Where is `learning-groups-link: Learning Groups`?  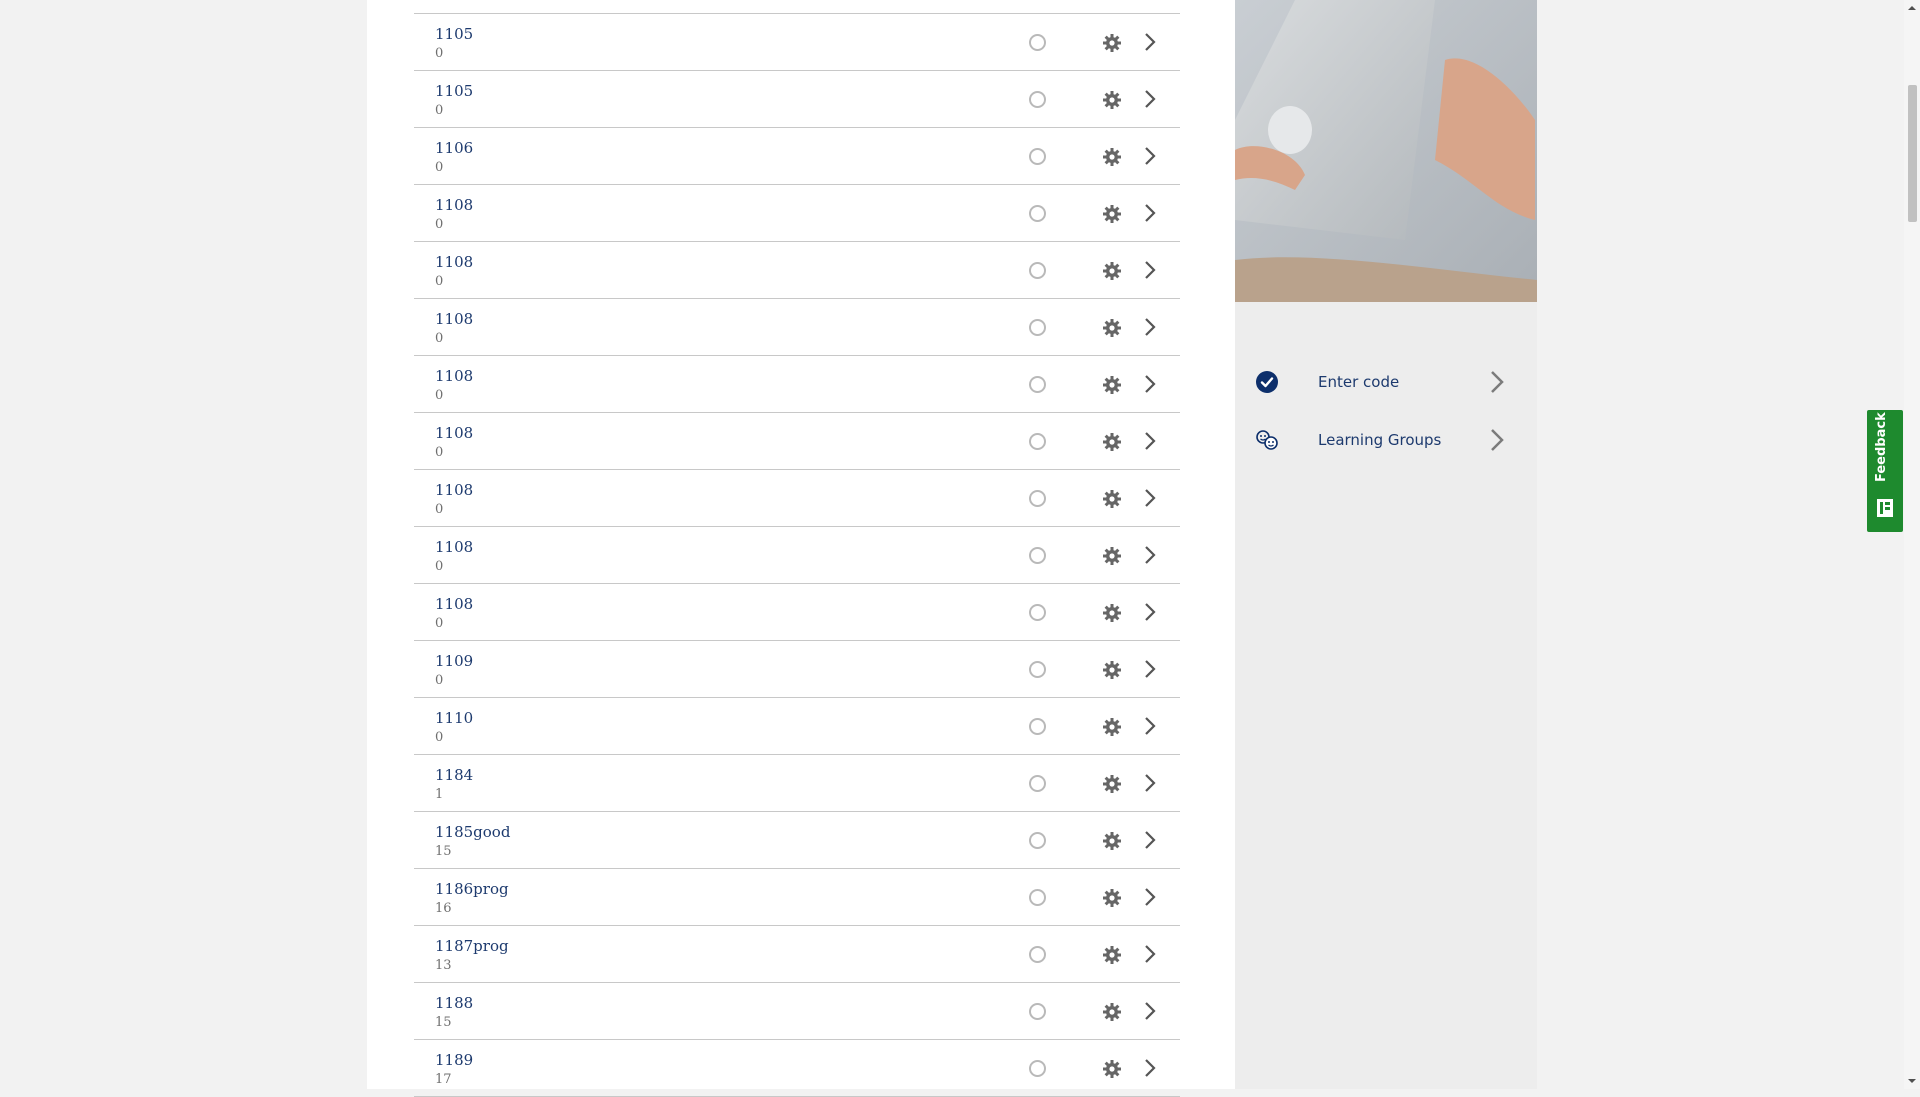
learning-groups-link: Learning Groups is located at coordinates (1390, 440).